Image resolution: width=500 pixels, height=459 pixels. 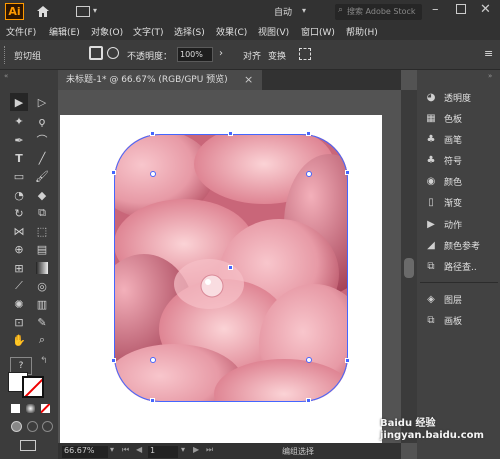 I want to click on workspace-switcher: 自动, so click(x=283, y=11).